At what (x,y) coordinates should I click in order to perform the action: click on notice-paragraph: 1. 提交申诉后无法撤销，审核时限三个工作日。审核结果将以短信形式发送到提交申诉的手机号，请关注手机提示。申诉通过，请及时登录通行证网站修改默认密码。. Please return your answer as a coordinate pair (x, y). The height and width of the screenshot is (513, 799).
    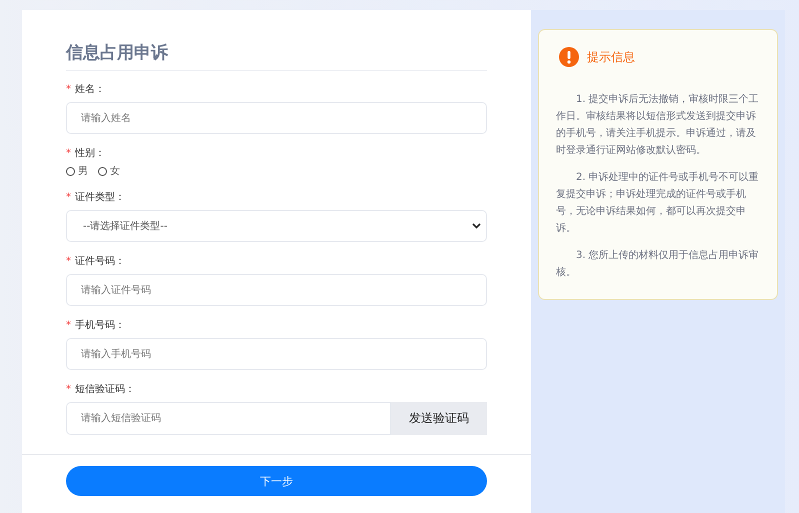
    Looking at the image, I should click on (657, 125).